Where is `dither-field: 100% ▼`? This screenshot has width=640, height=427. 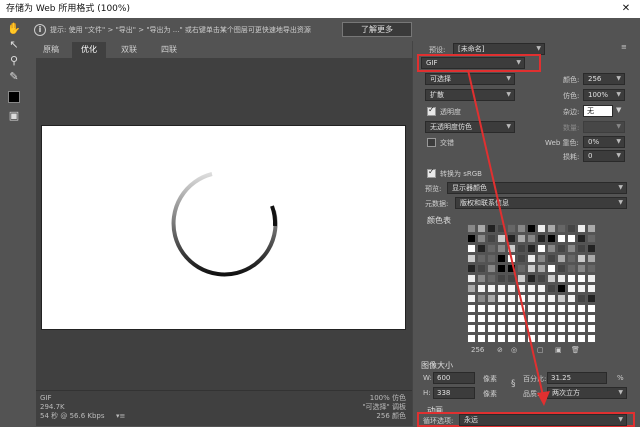 dither-field: 100% ▼ is located at coordinates (604, 95).